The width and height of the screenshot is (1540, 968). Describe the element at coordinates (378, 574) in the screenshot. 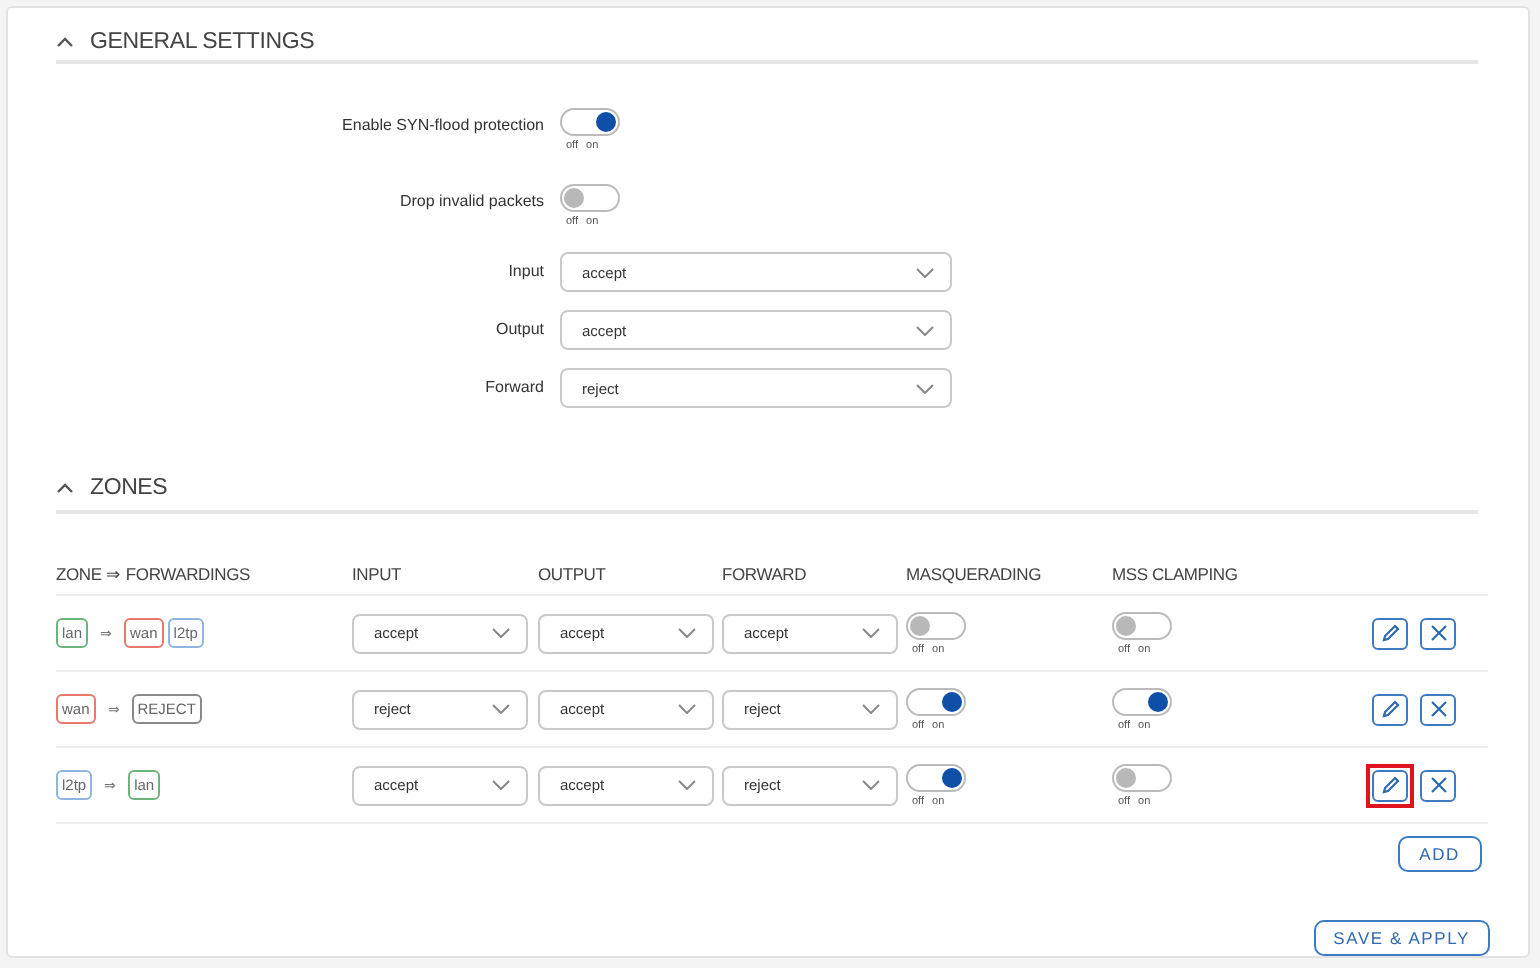

I see `column-header: INPUT` at that location.